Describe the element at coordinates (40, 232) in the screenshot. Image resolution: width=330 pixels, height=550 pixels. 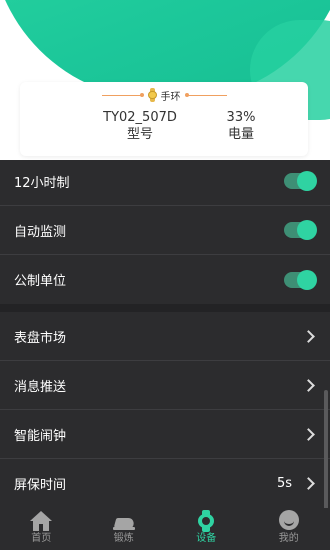
I see `setting-label: 自动监测` at that location.